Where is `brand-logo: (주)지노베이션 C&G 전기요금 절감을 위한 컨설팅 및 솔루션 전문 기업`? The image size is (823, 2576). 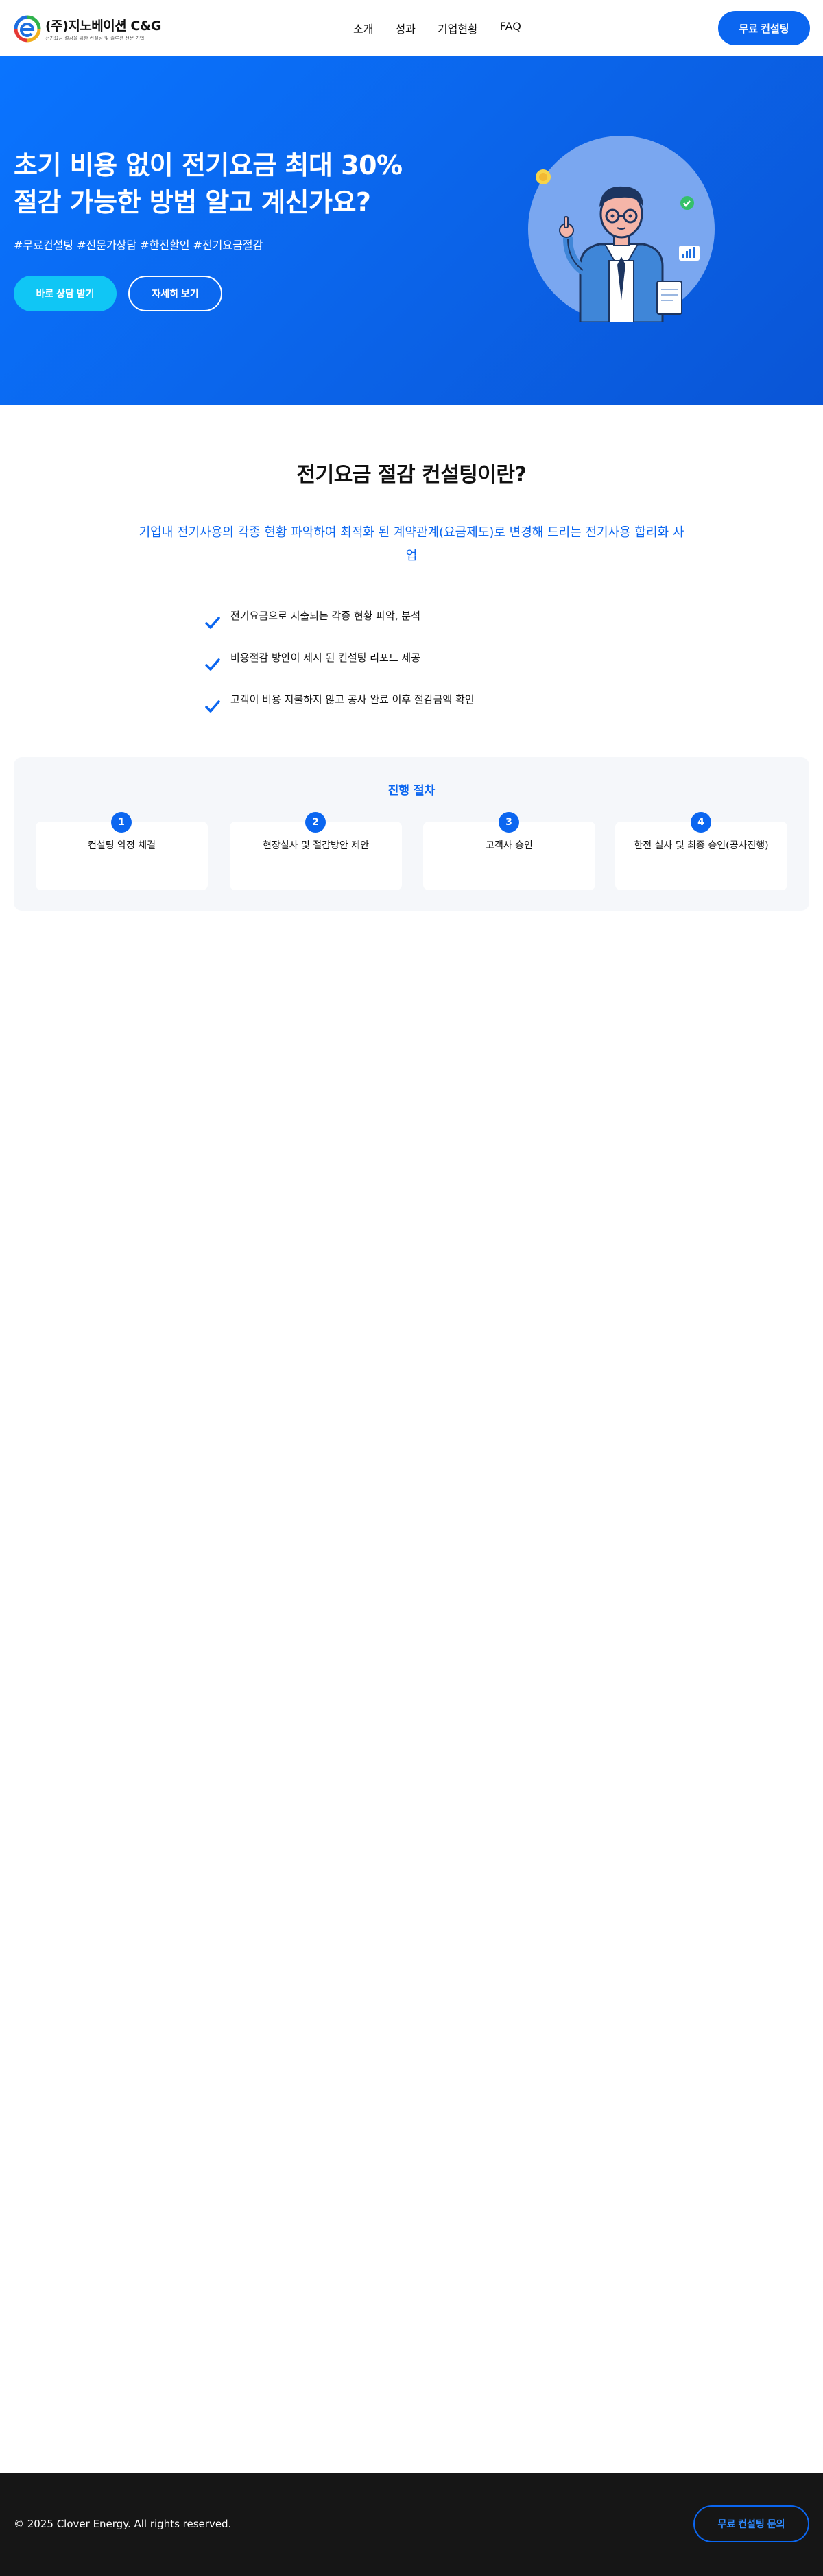
brand-logo: (주)지노베이션 C&G 전기요금 절감을 위한 컨설팅 및 솔루션 전문 기업 is located at coordinates (87, 29).